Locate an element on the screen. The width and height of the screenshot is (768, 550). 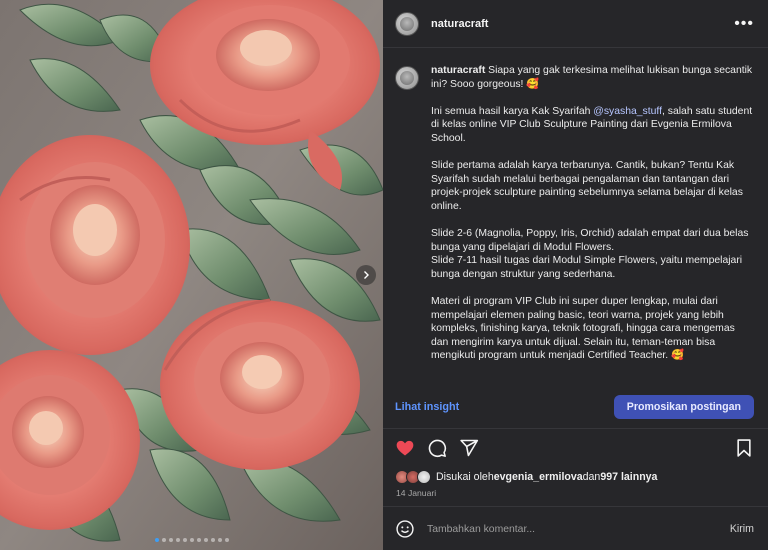
view-insights-link: Lihat insight is located at coordinates (427, 407).